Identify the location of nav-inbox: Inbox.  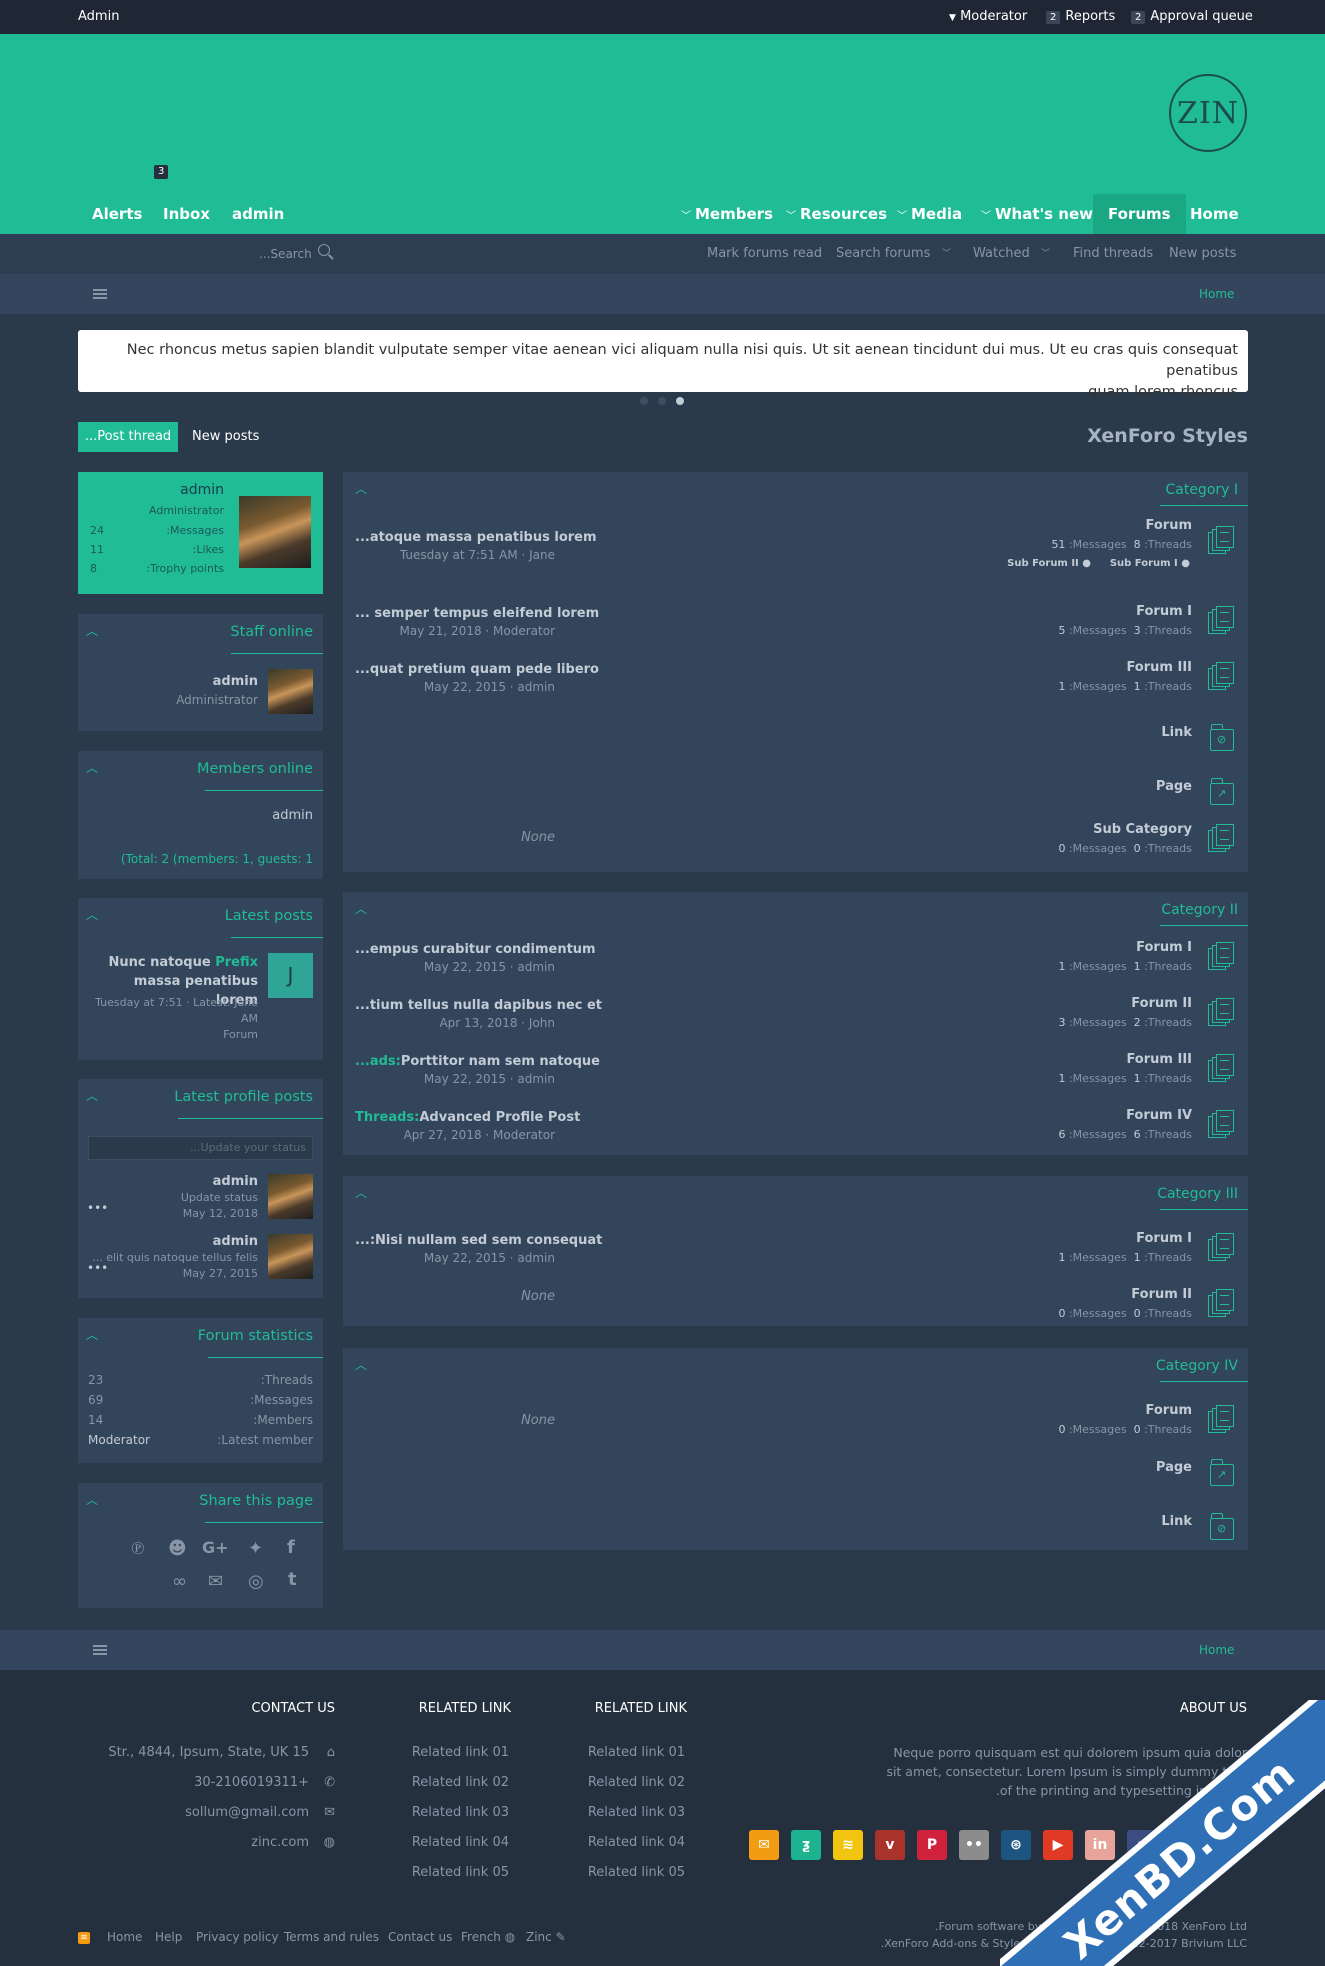
(186, 214).